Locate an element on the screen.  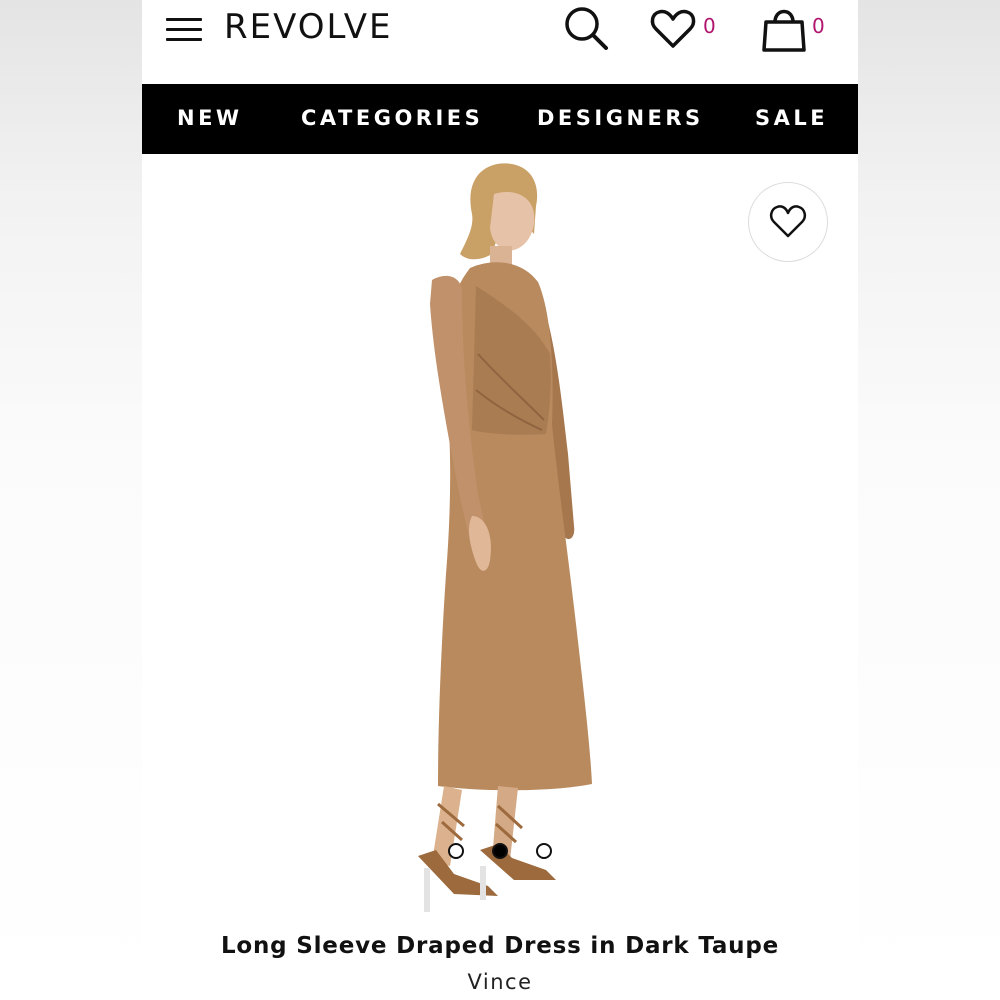
carousel-pagination is located at coordinates (500, 851).